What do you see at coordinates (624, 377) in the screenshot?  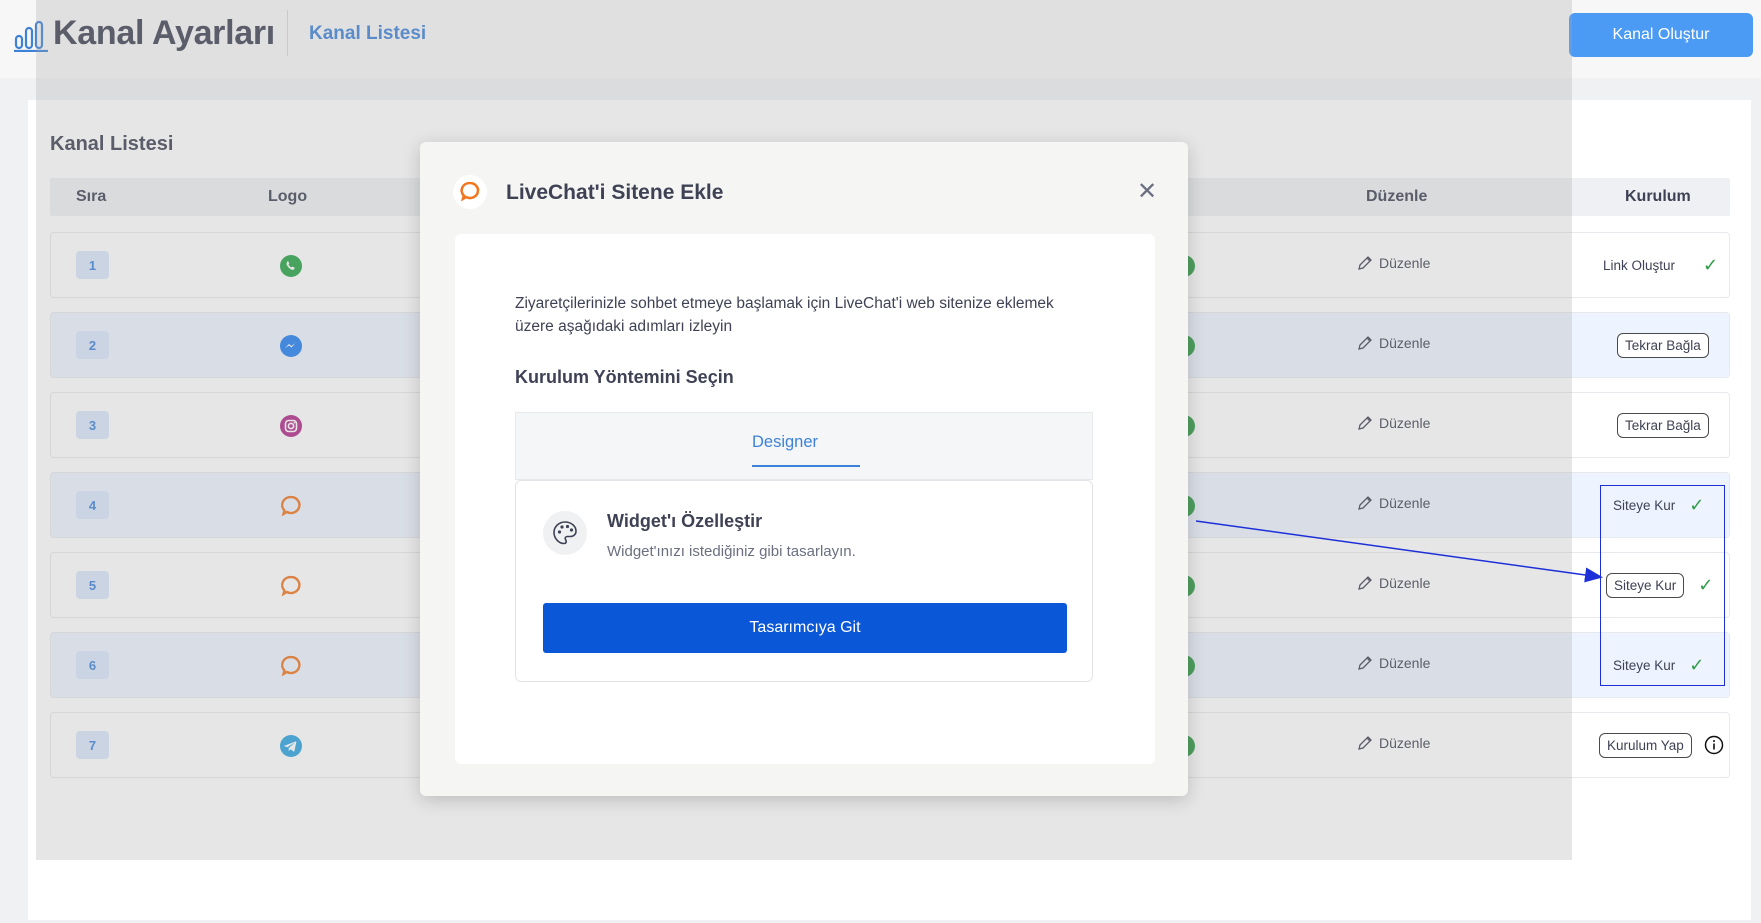 I see `setup-method-title: Kurulum Yöntemini Seçin` at bounding box center [624, 377].